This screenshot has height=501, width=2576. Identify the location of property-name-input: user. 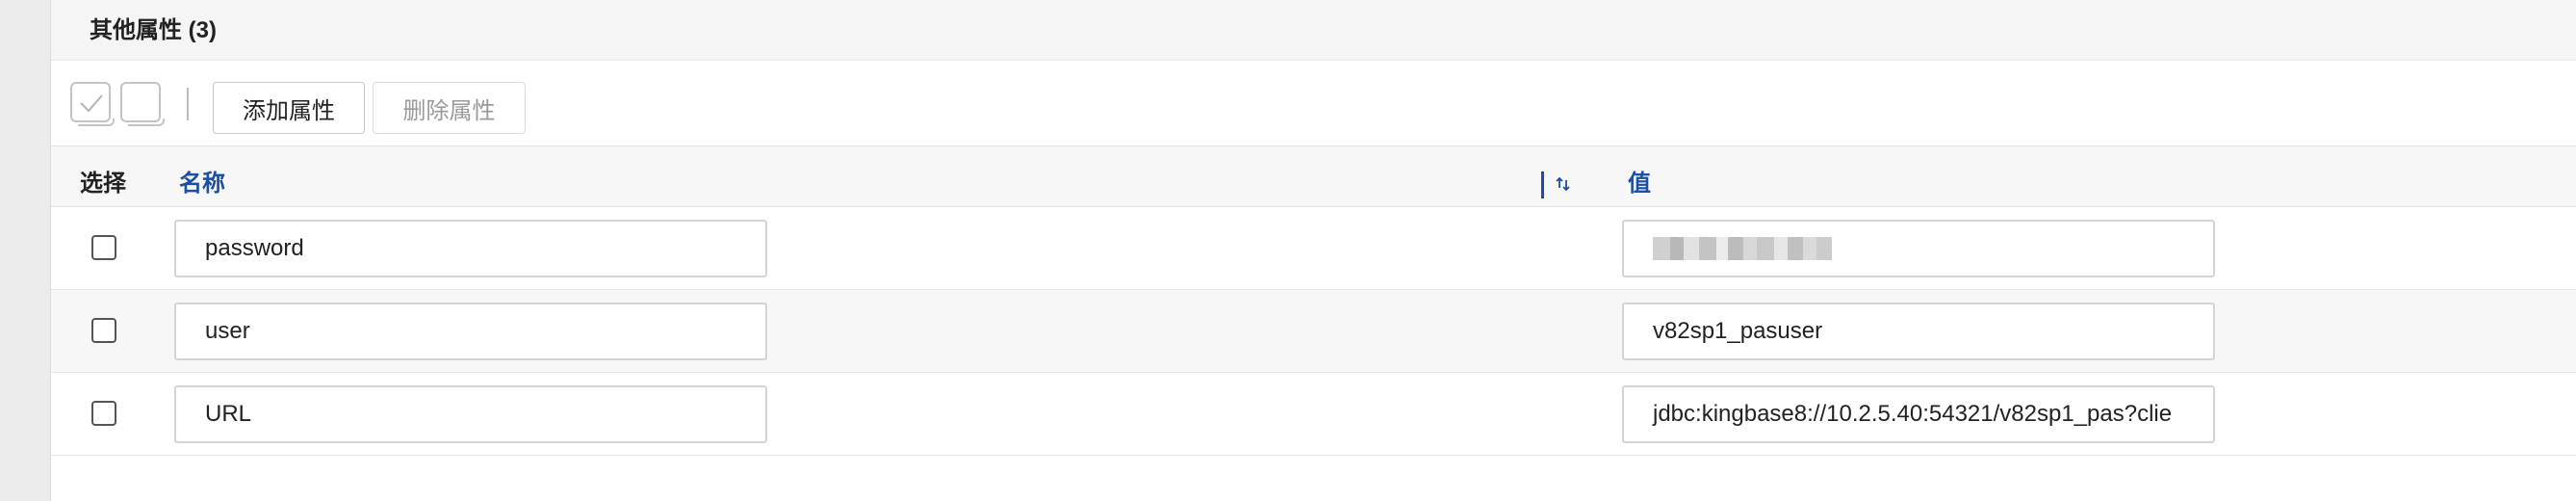
(471, 331).